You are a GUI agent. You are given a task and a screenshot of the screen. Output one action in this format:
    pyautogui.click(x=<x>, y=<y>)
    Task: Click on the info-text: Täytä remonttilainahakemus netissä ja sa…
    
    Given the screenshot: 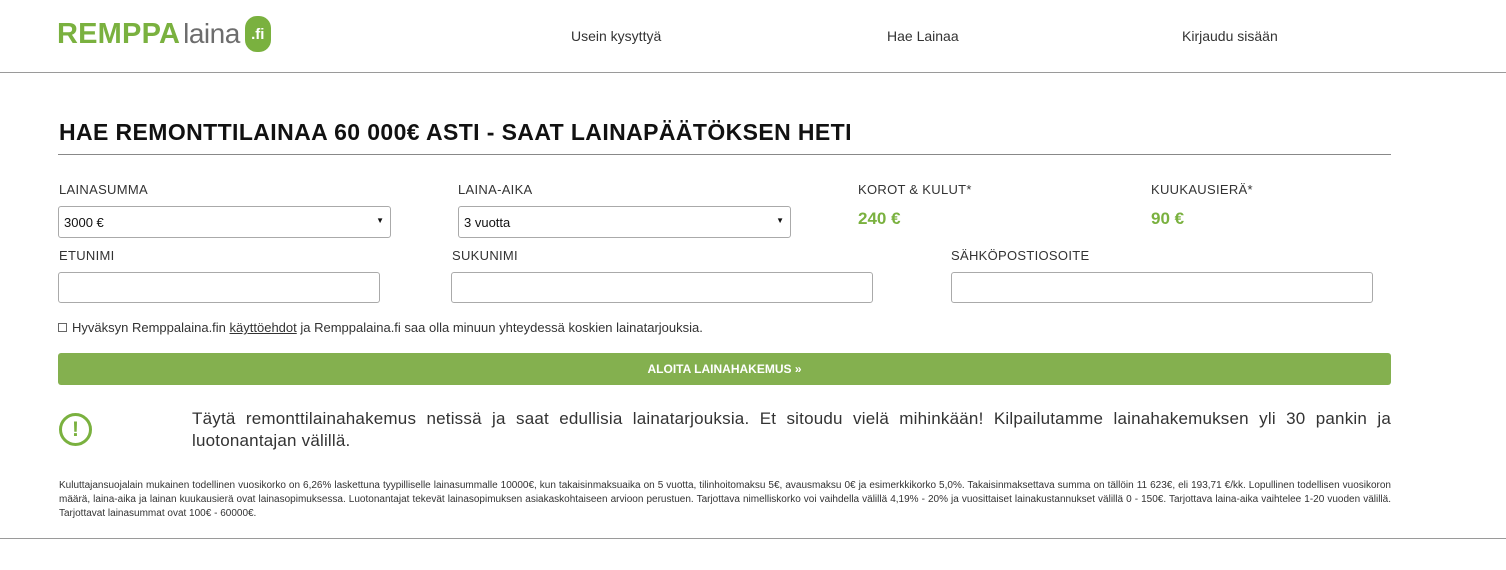 What is the action you would take?
    pyautogui.click(x=791, y=429)
    